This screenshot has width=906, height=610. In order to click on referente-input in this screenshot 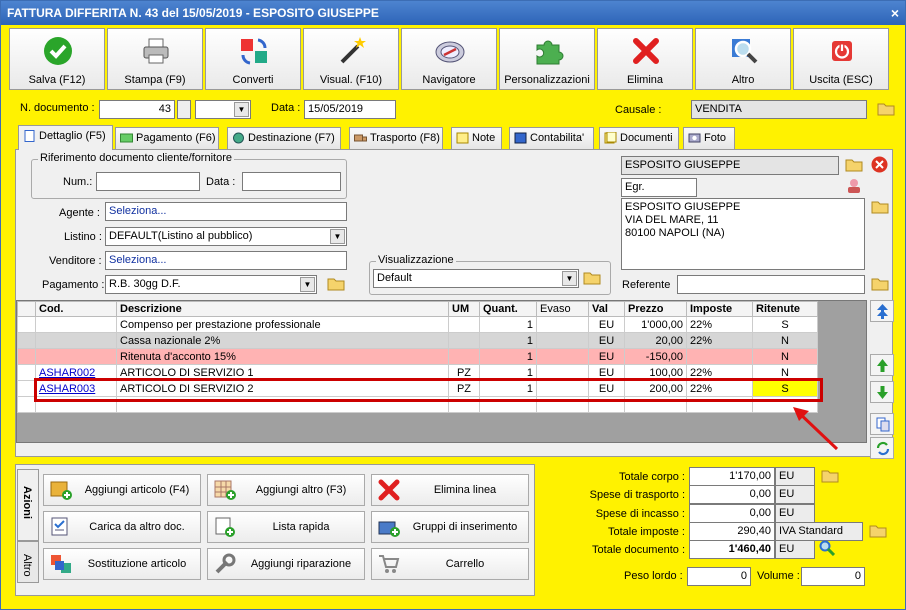, I will do `click(771, 284)`.